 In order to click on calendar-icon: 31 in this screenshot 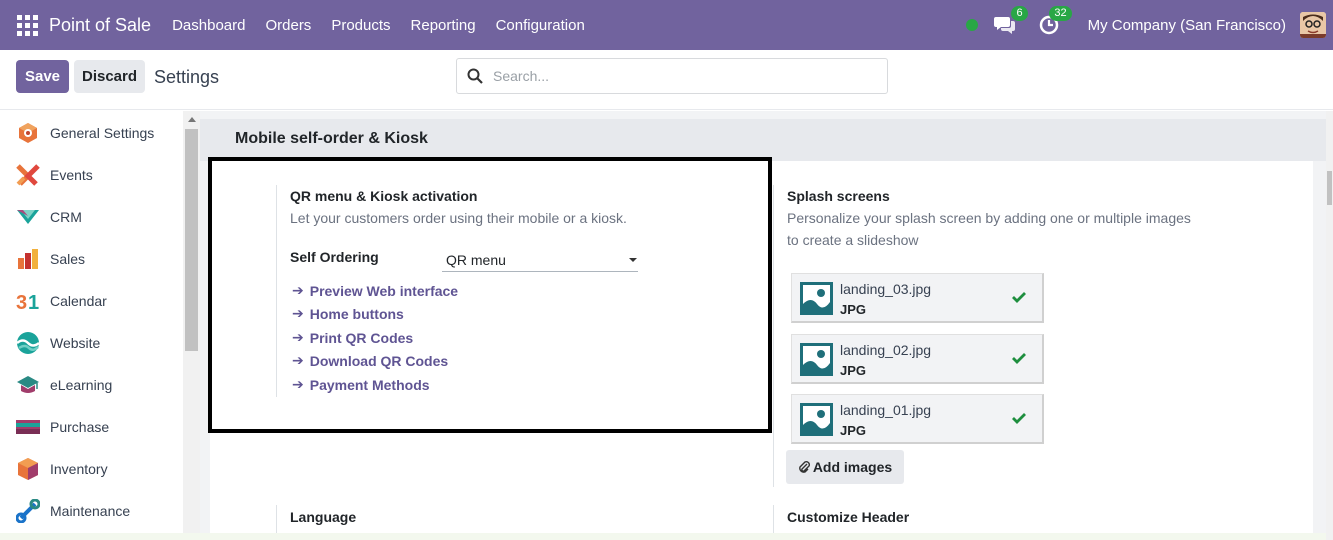, I will do `click(28, 301)`.